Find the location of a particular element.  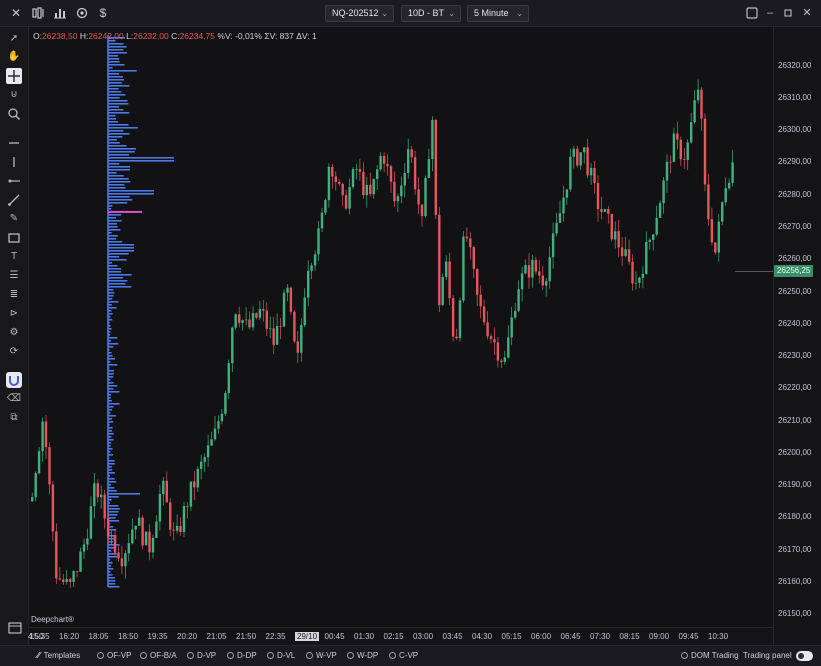

time-tick-label: 02:15 is located at coordinates (393, 636).